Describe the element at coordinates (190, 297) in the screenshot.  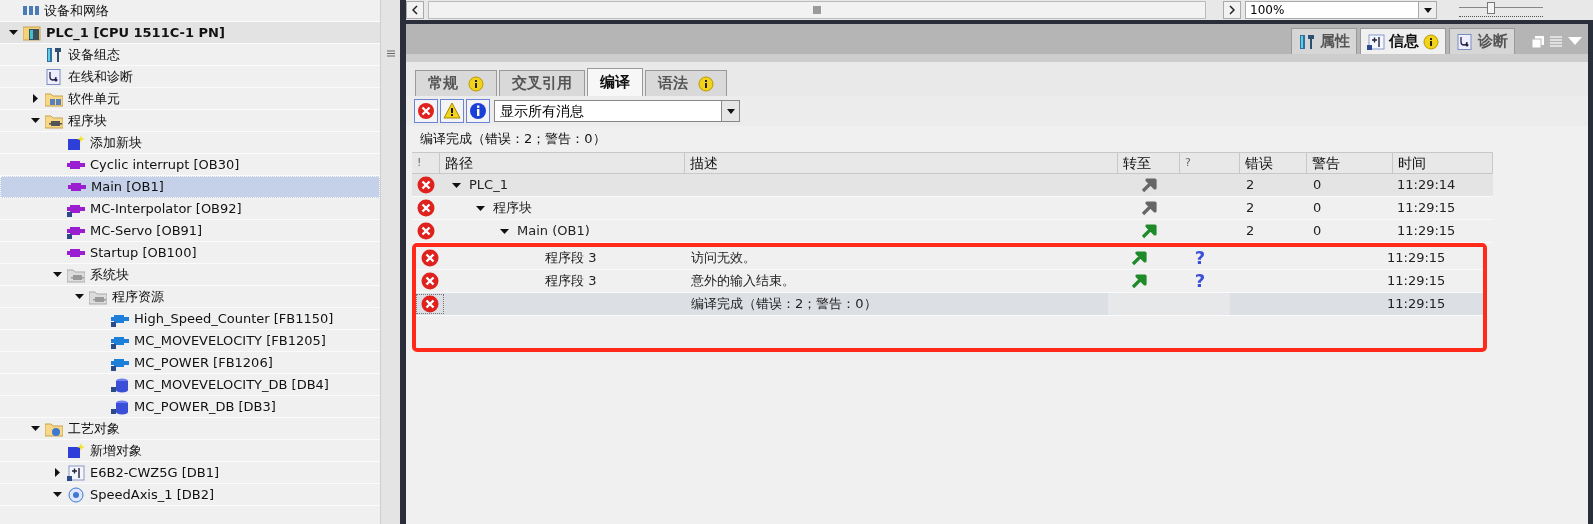
I see `tree-item: 程序资源` at that location.